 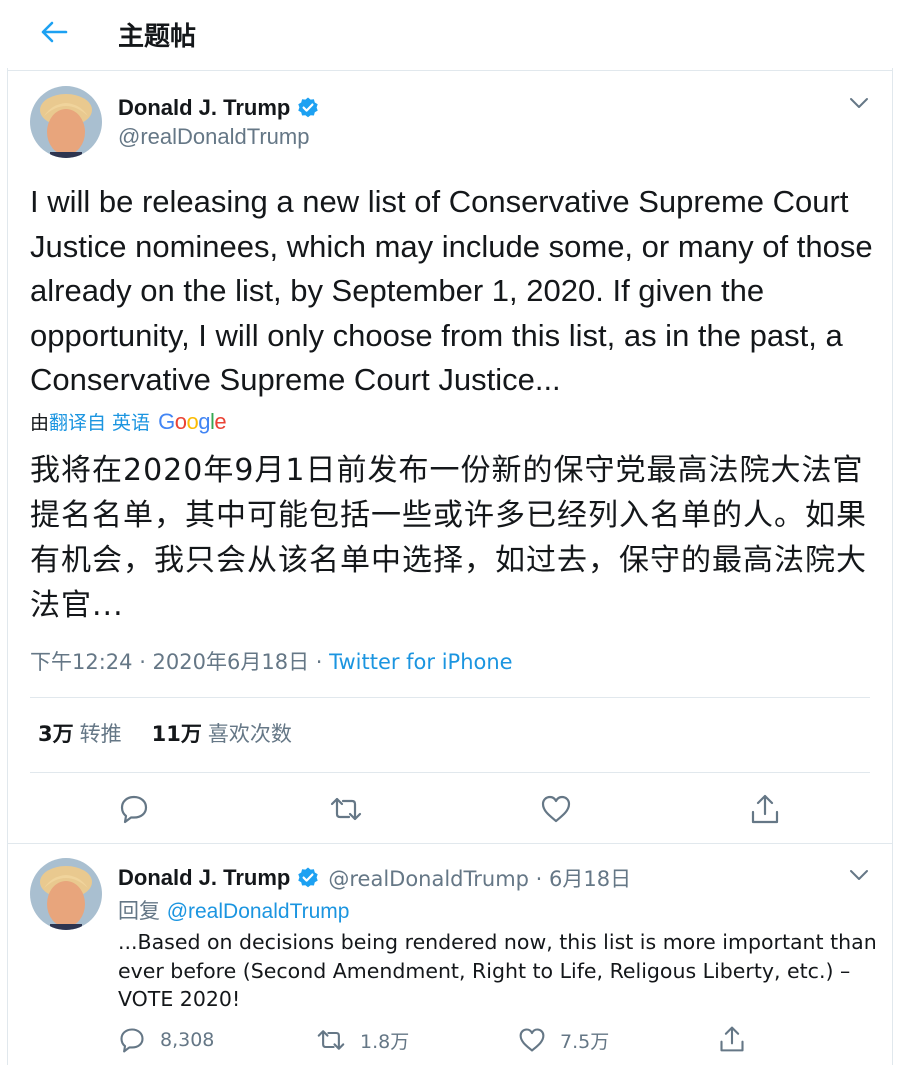 What do you see at coordinates (101, 733) in the screenshot?
I see `retweet-label: 转推` at bounding box center [101, 733].